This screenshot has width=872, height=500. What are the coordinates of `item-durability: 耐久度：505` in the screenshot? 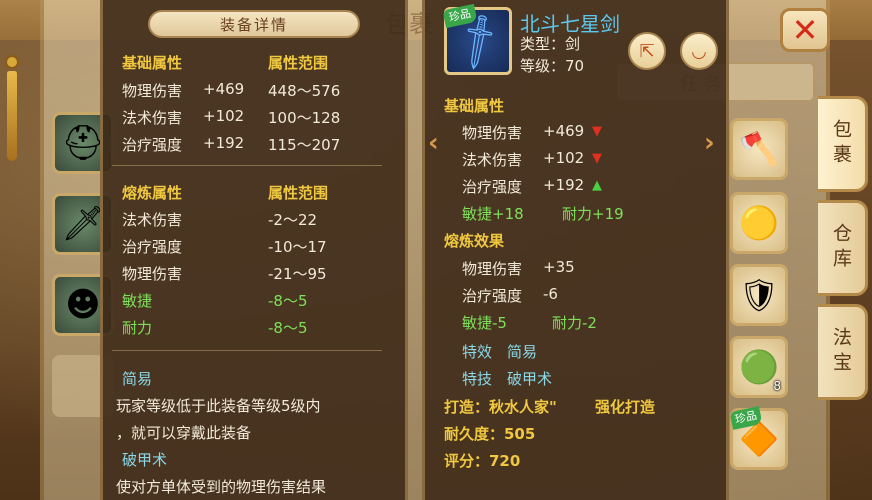 It's located at (490, 434).